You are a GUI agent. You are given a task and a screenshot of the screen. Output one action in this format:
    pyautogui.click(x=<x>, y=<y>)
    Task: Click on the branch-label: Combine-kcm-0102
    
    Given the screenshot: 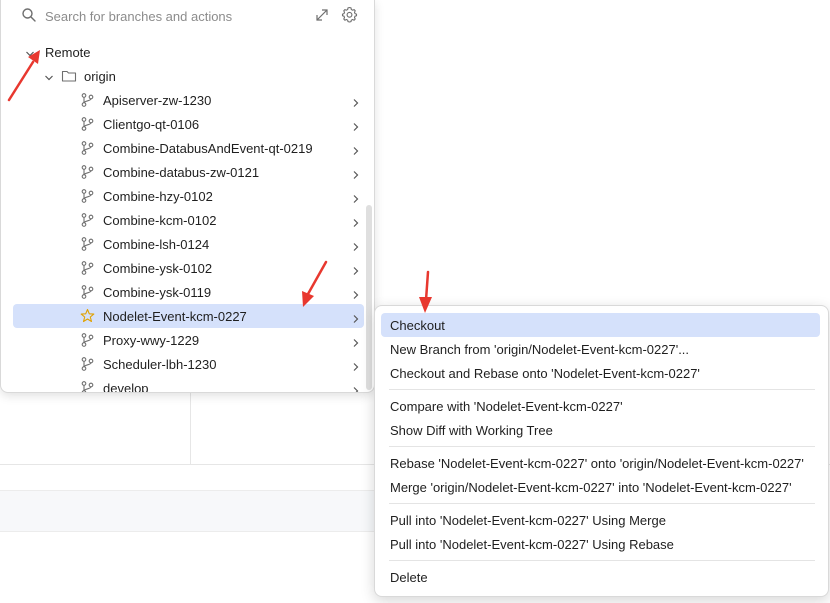 What is the action you would take?
    pyautogui.click(x=160, y=220)
    